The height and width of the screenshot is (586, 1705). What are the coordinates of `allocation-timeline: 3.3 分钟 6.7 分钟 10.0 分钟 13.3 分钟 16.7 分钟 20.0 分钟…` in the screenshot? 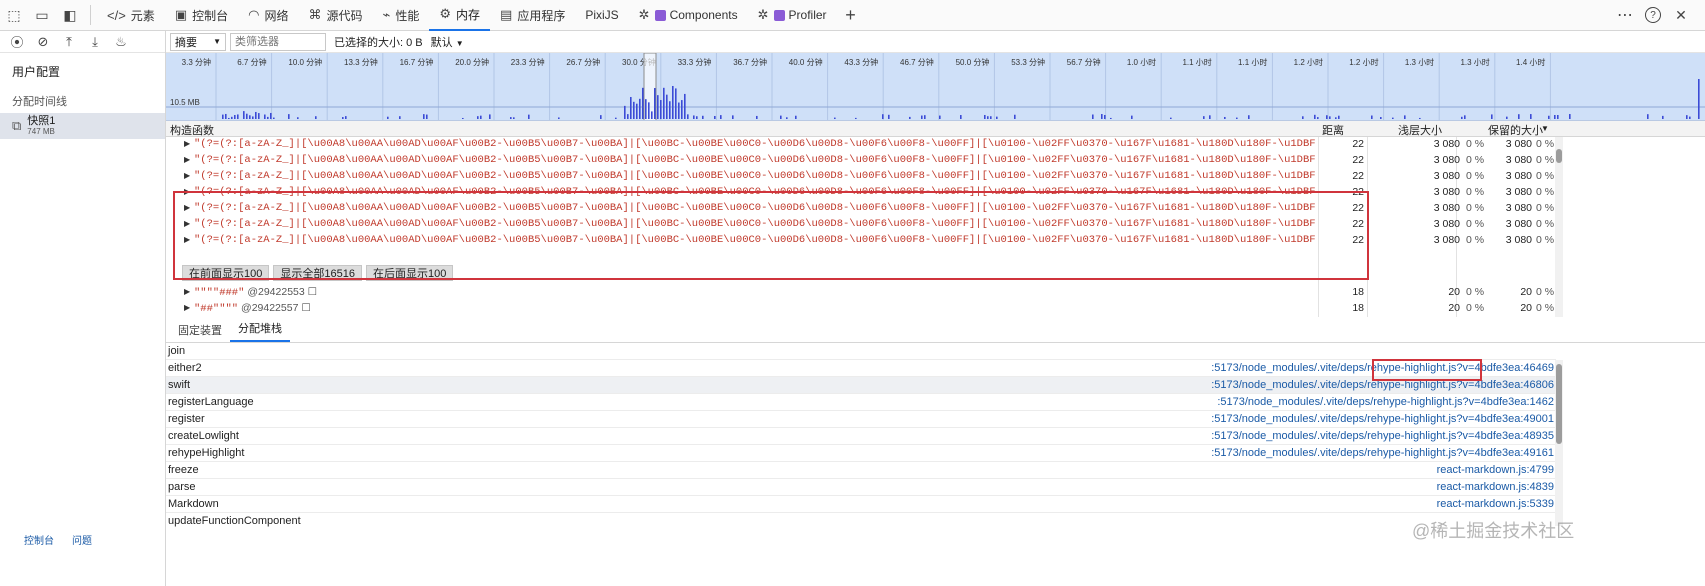 It's located at (935, 87).